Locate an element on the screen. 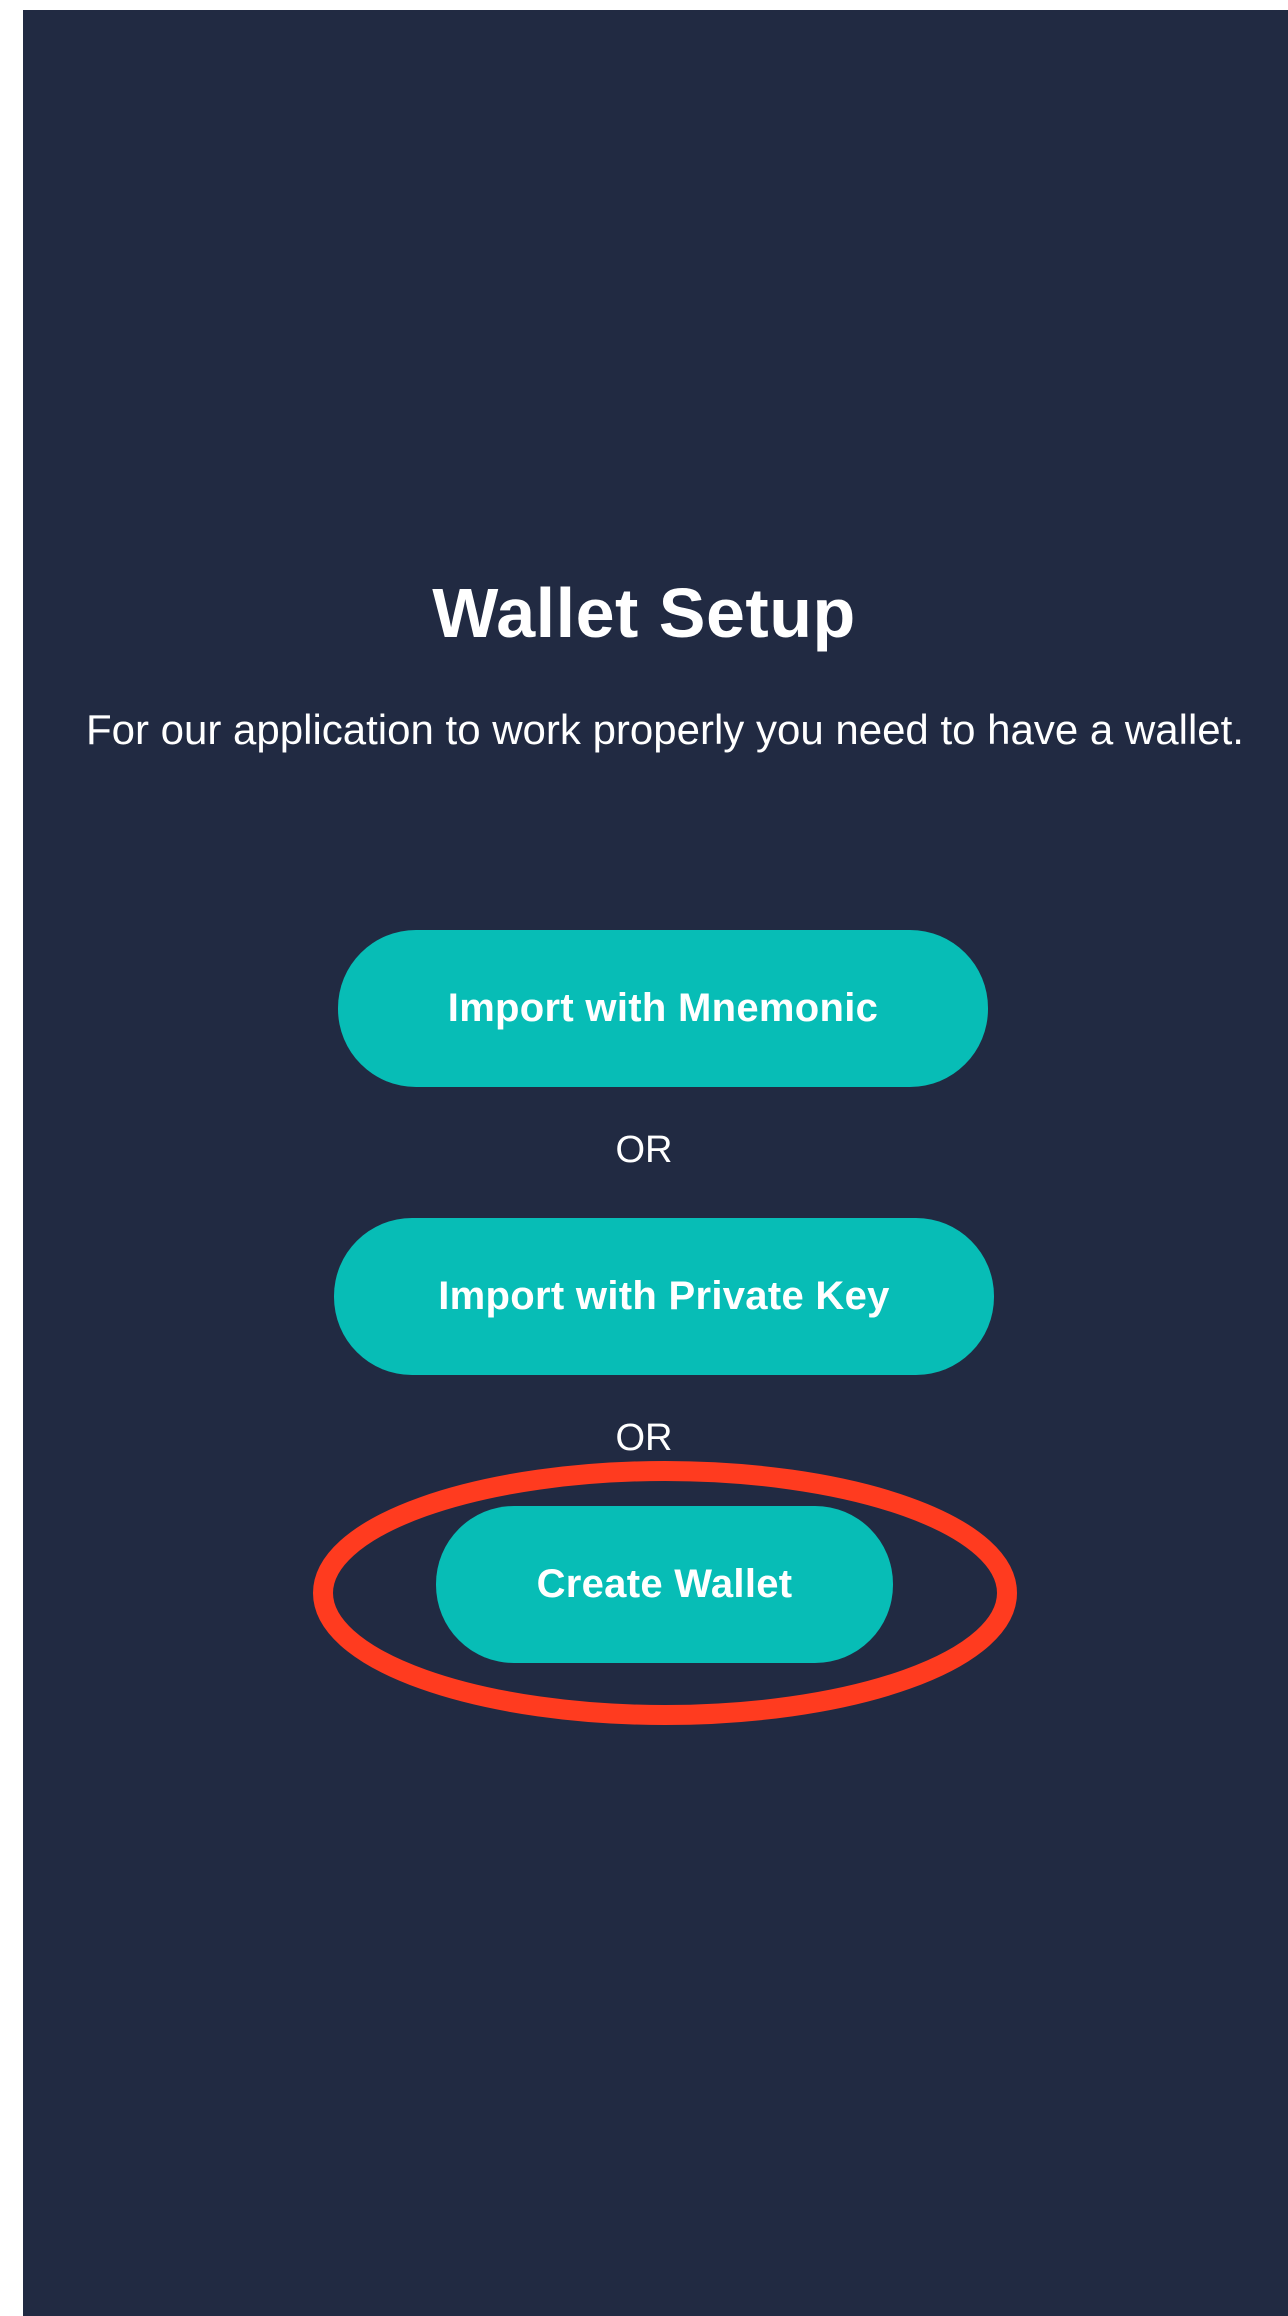 The image size is (1288, 2316). create-wallet-button: Create Wallet is located at coordinates (664, 1584).